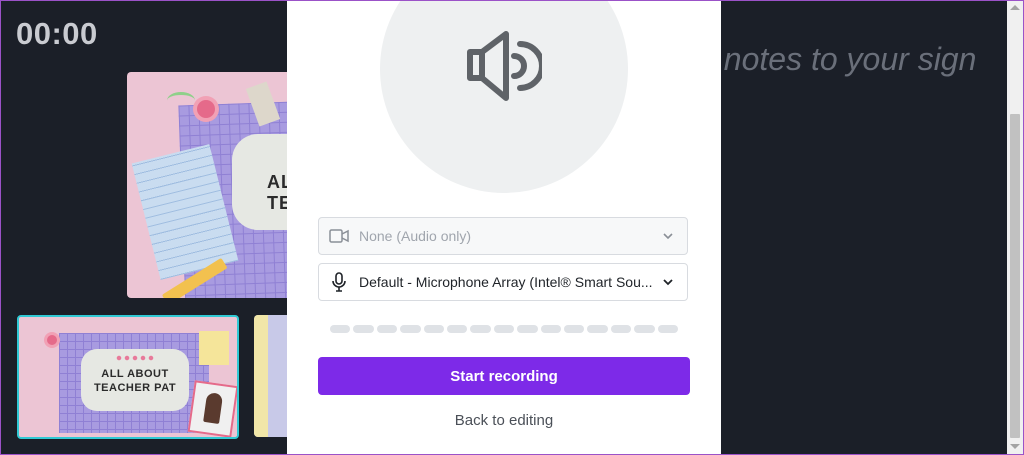 This screenshot has width=1024, height=455. I want to click on slide-thumbnail-1: ALL ABOUT TEACHER PAT, so click(128, 377).